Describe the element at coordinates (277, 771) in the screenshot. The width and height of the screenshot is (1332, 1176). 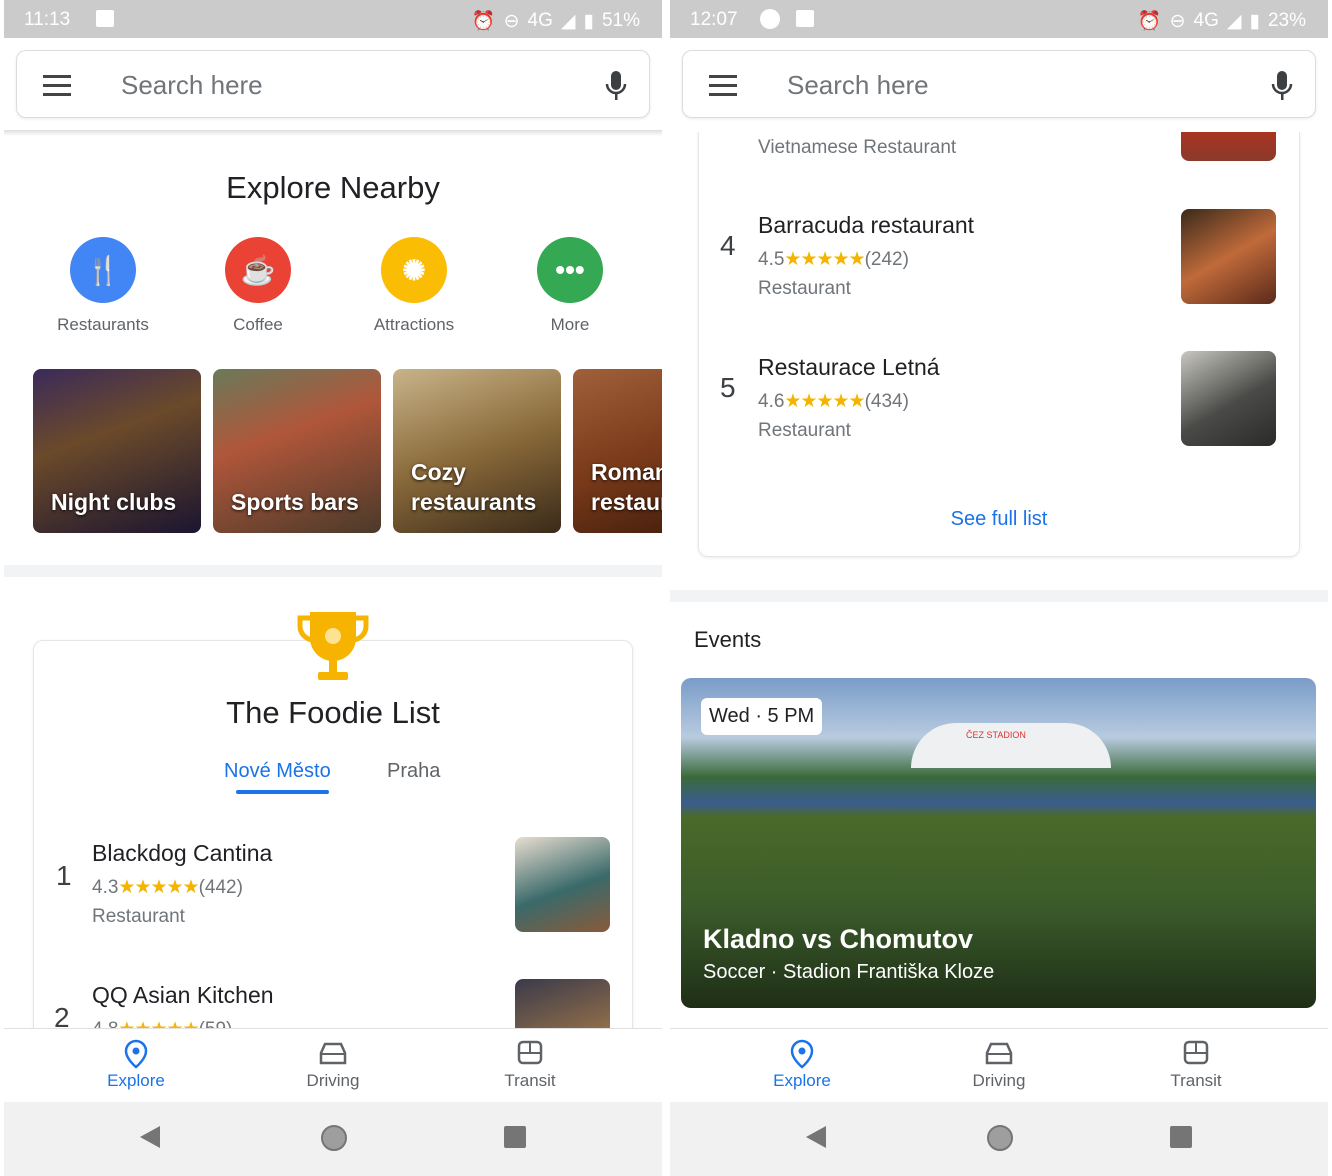
I see `tab-nove-mesto: Nové Město` at that location.